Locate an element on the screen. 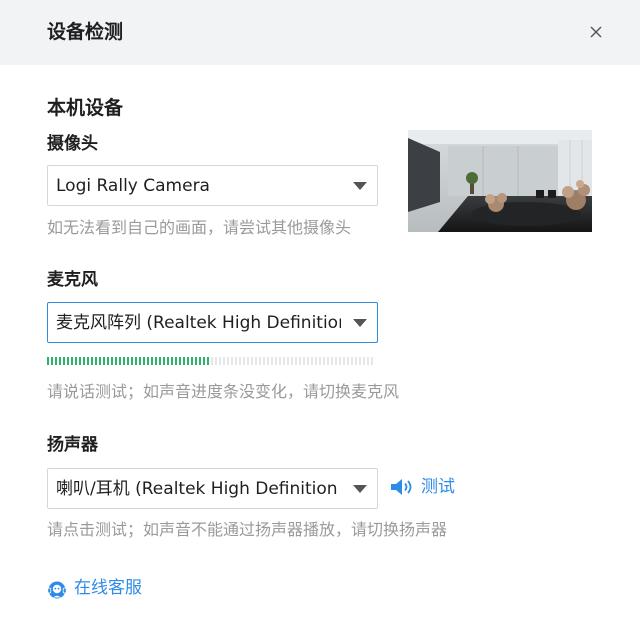 This screenshot has width=640, height=640. section-title-local-devices: 本机设备 is located at coordinates (85, 108).